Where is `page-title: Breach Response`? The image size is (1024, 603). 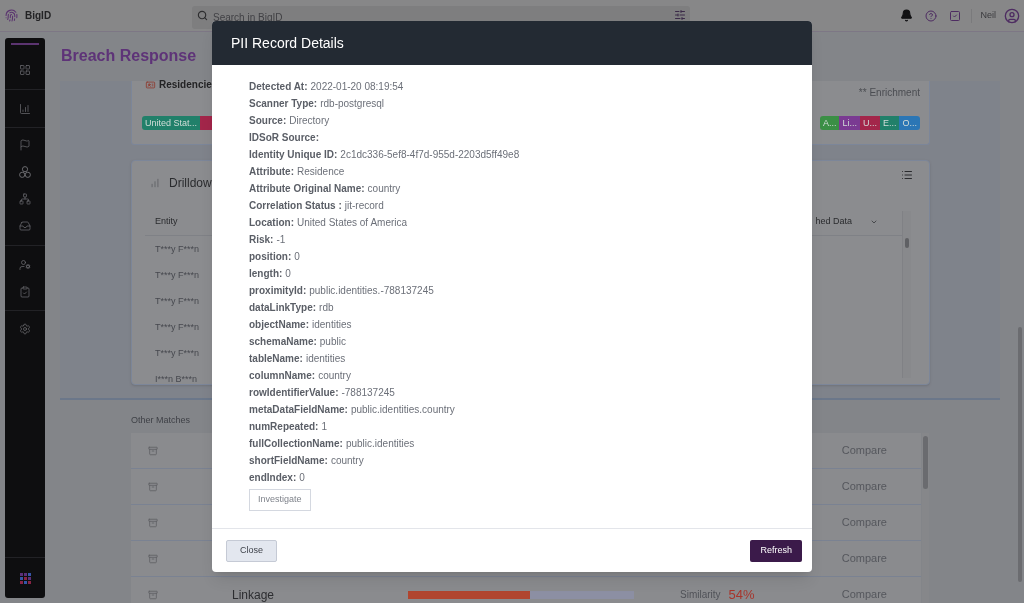 page-title: Breach Response is located at coordinates (129, 56).